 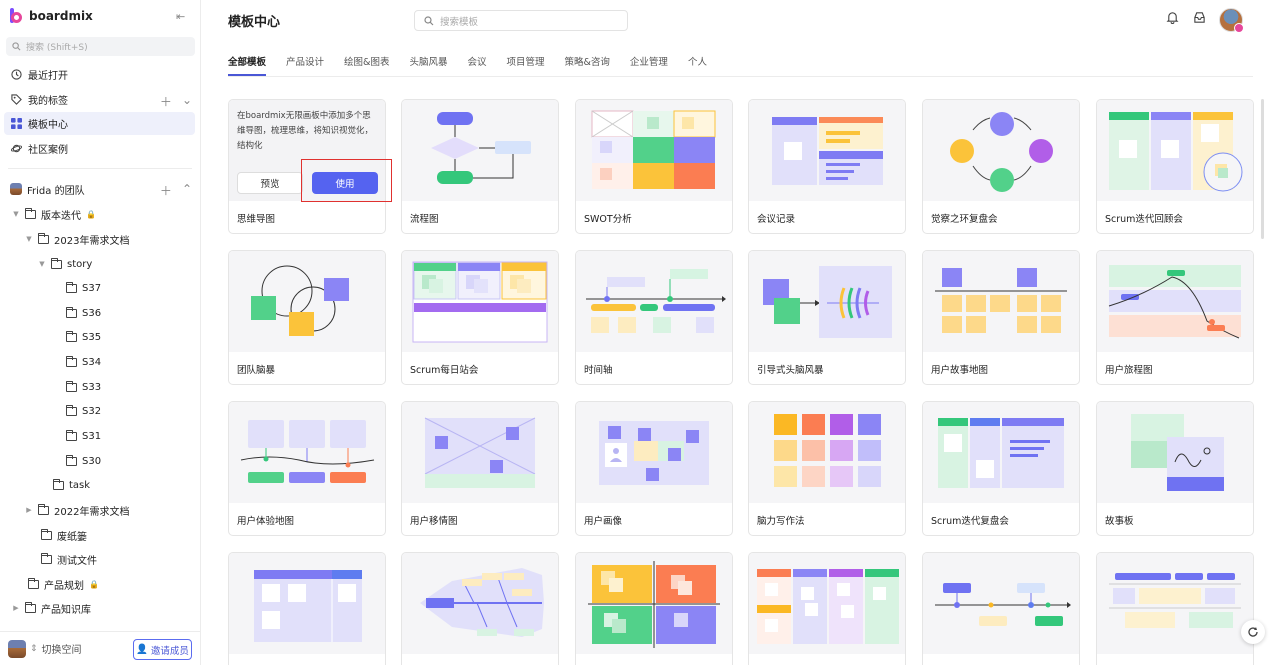 What do you see at coordinates (65, 264) in the screenshot?
I see `tree-item-story: ▼ story` at bounding box center [65, 264].